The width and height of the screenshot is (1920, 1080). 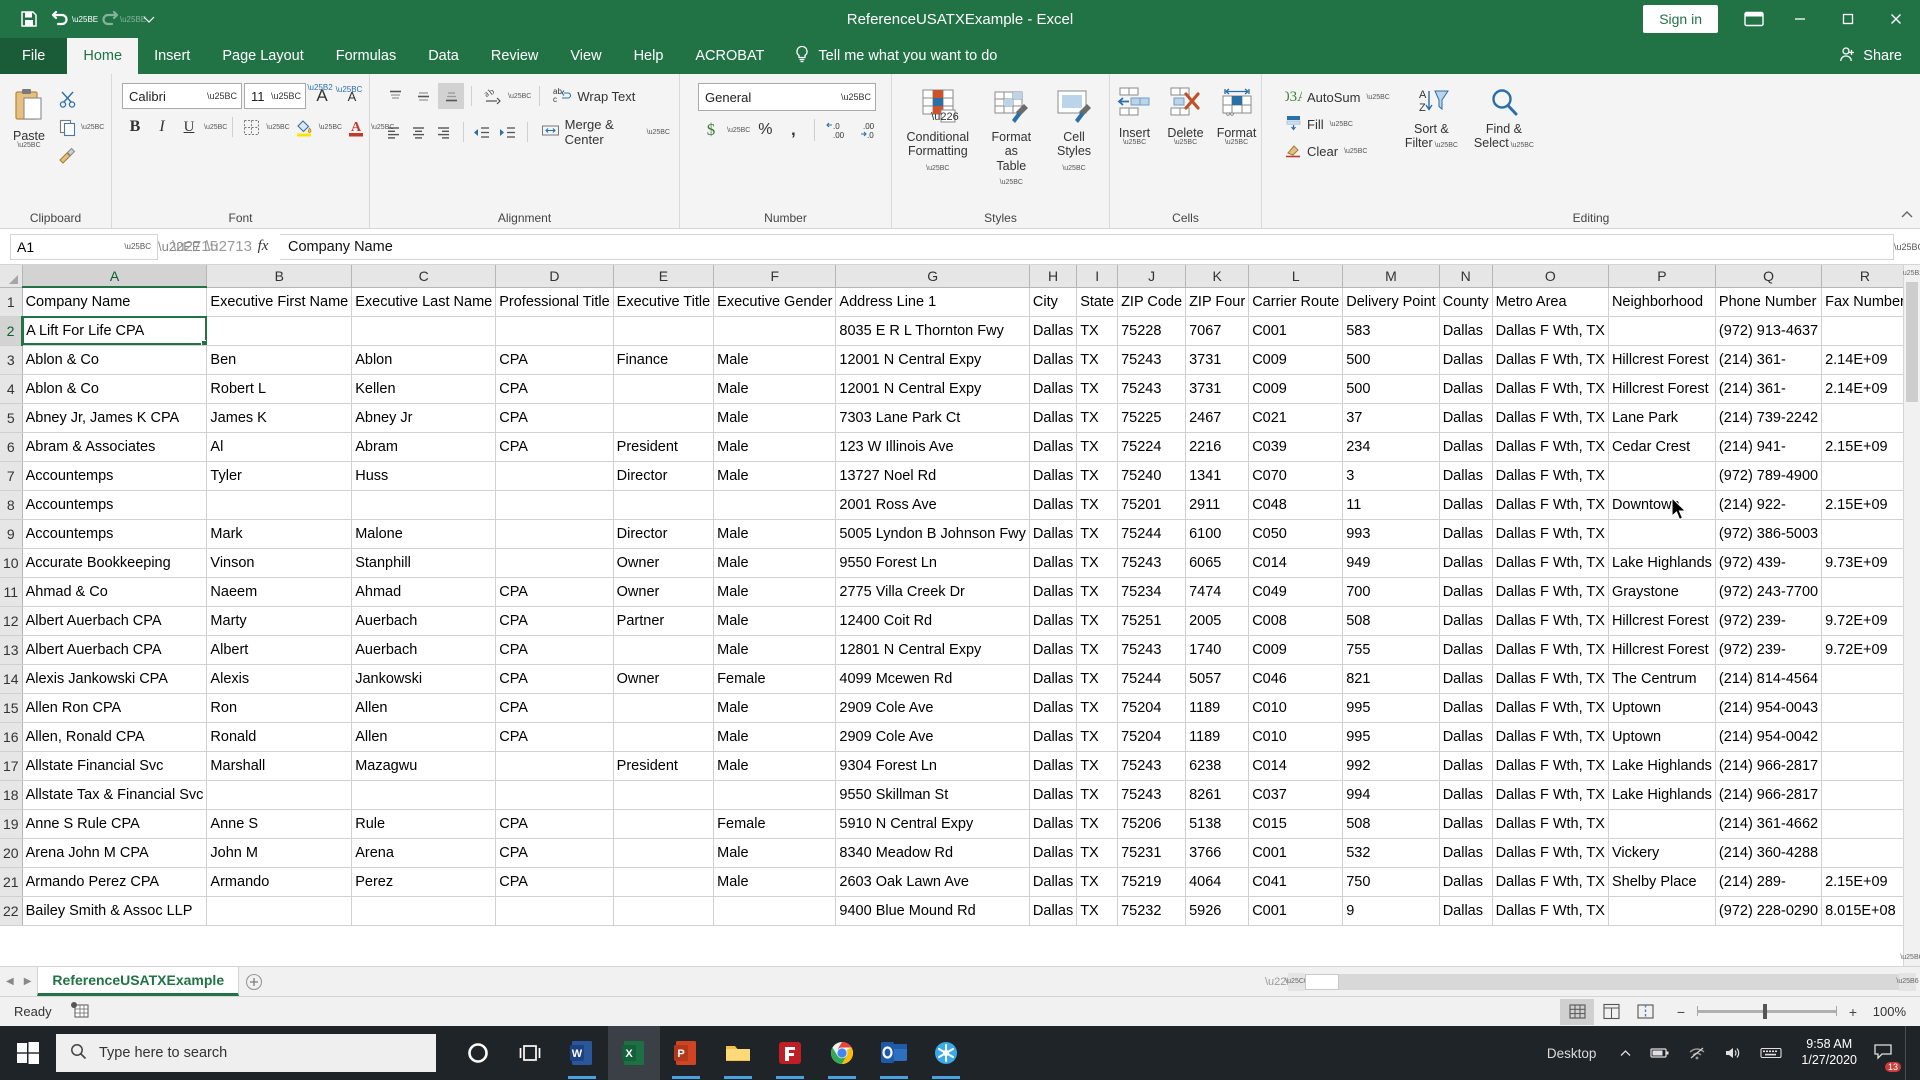 I want to click on cell-D17, so click(x=554, y=766).